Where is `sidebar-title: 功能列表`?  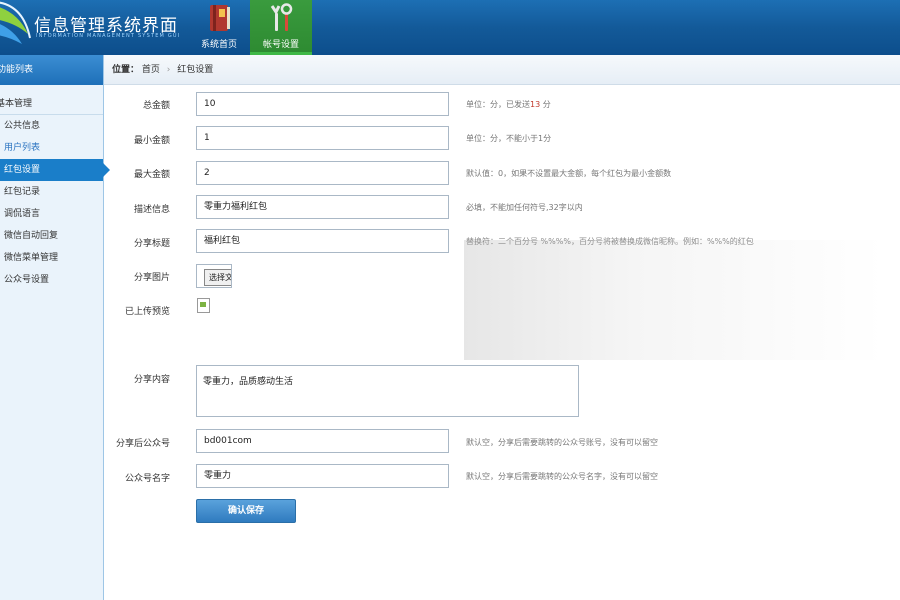
sidebar-title: 功能列表 is located at coordinates (51, 70).